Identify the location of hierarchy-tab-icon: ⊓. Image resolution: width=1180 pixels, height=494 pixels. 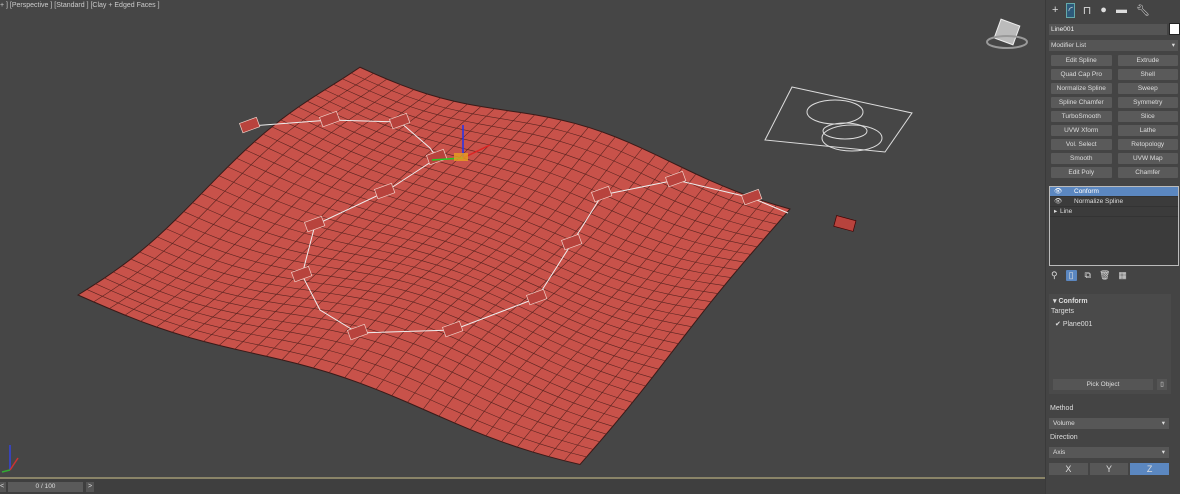
(1087, 10).